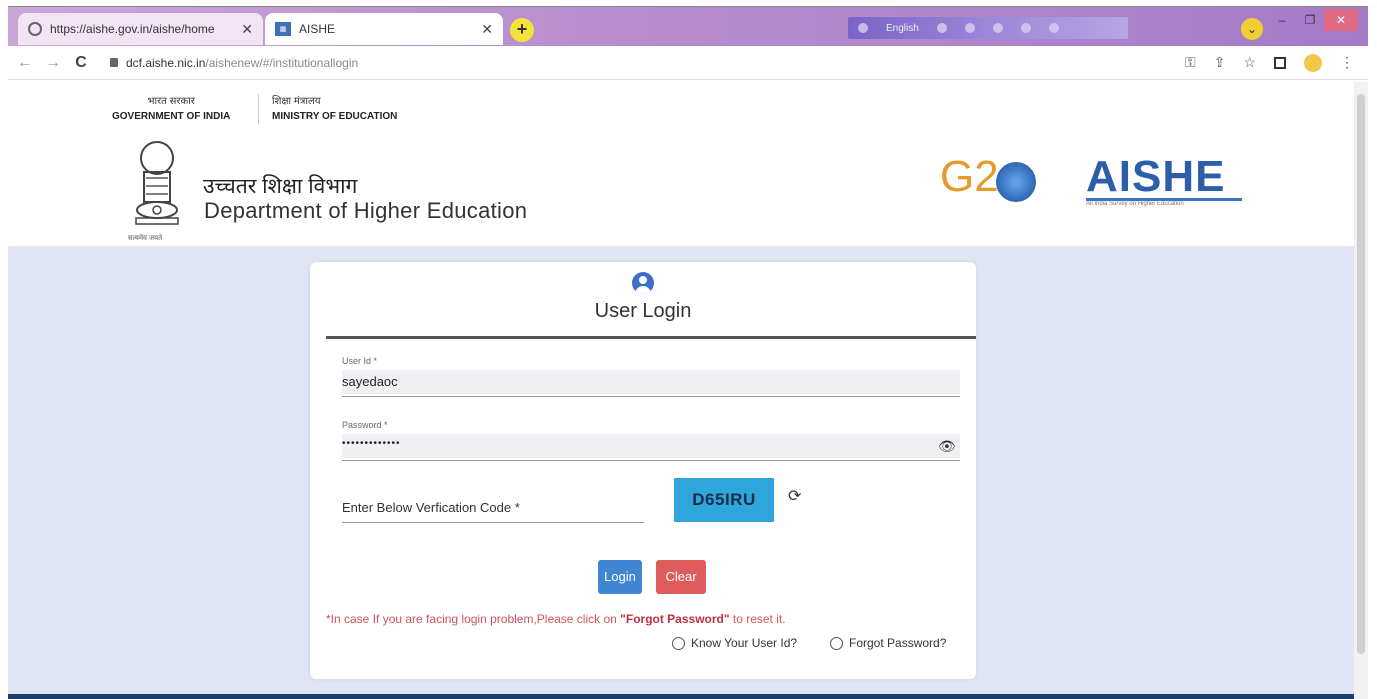 This screenshot has height=699, width=1377. Describe the element at coordinates (651, 446) in the screenshot. I see `password-field-bg` at that location.